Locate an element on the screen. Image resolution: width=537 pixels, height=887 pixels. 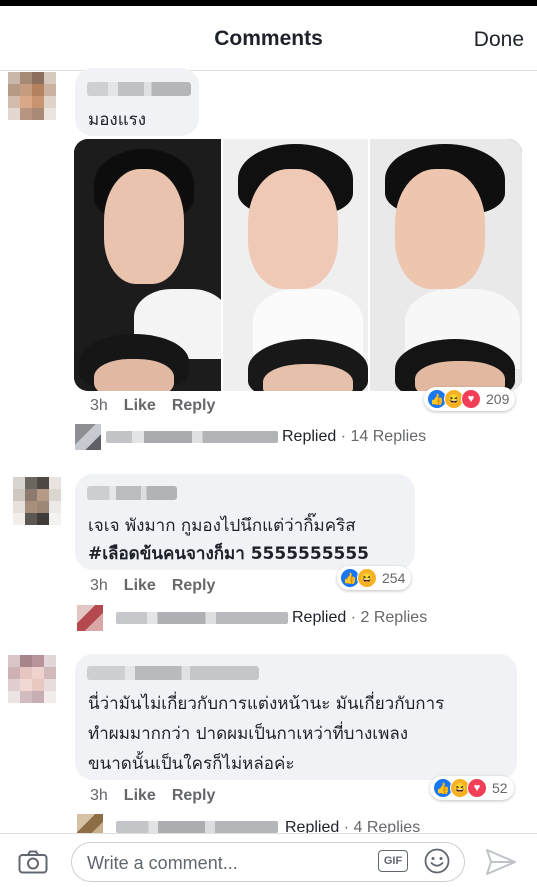
comment-text: มองแรง is located at coordinates (117, 120).